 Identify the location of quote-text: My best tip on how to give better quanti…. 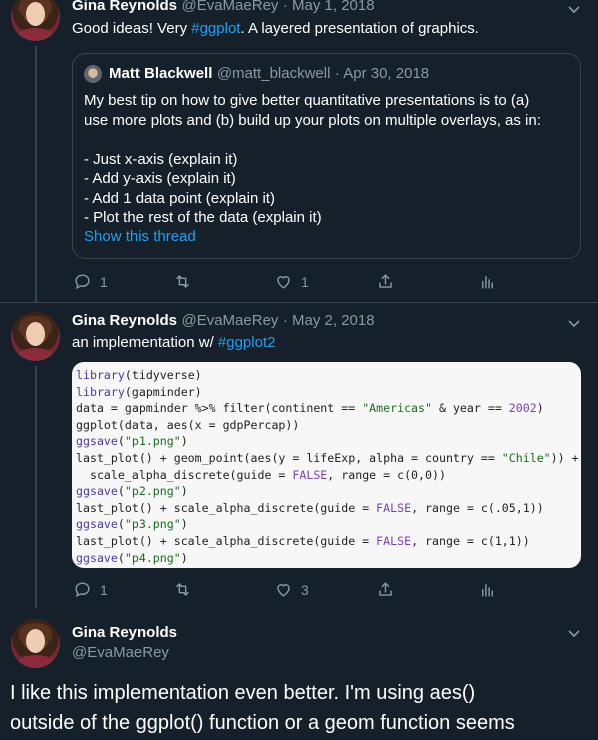
(312, 159).